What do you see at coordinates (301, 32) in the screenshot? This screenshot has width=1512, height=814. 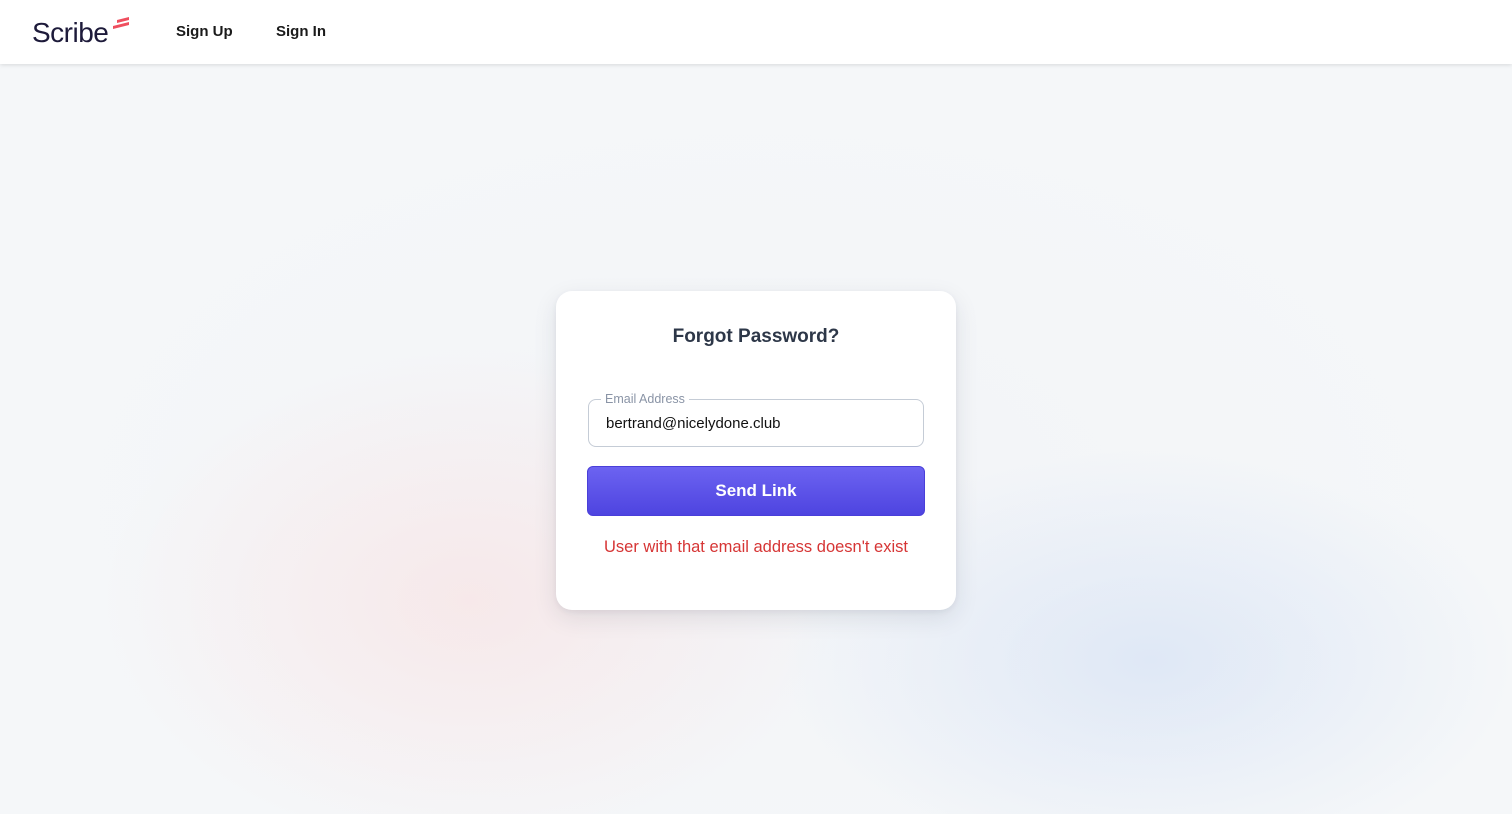 I see `nav-sign-in-link: Sign In` at bounding box center [301, 32].